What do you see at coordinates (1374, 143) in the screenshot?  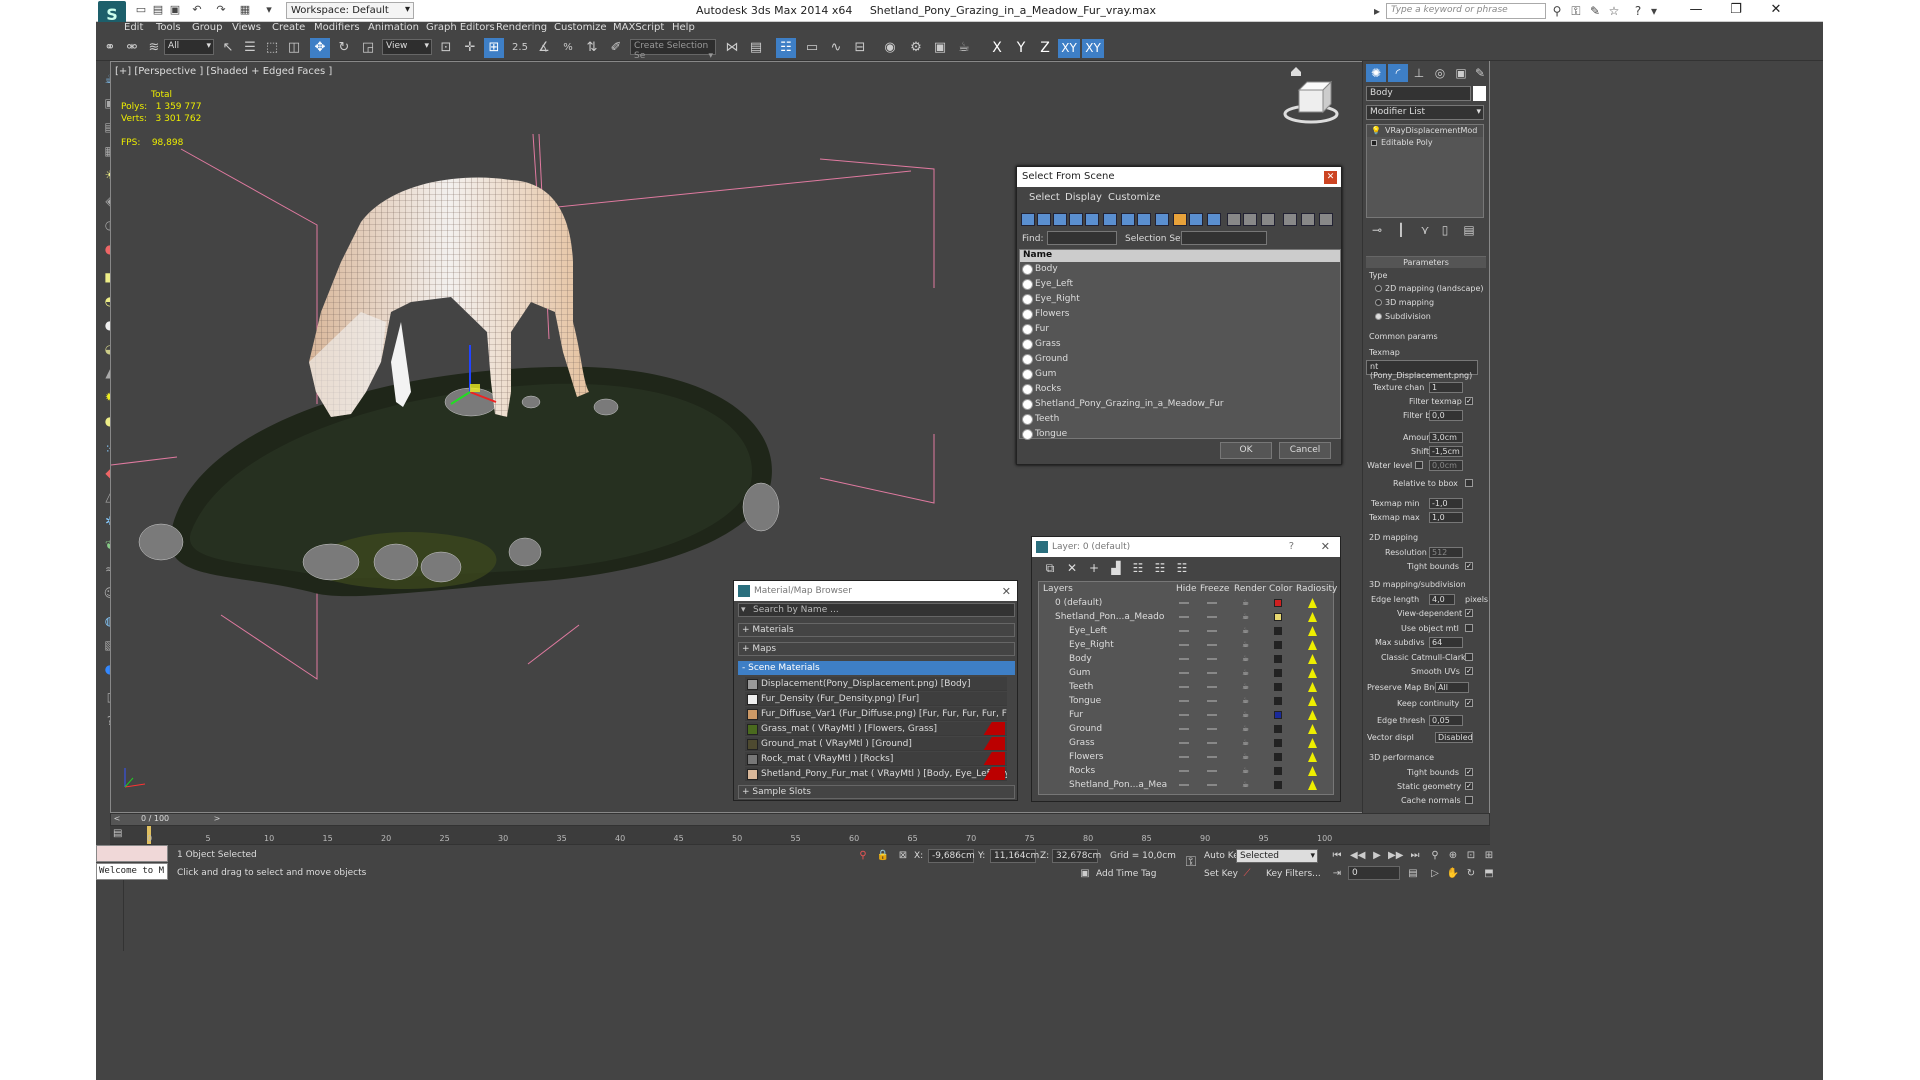 I see `expand-icon` at bounding box center [1374, 143].